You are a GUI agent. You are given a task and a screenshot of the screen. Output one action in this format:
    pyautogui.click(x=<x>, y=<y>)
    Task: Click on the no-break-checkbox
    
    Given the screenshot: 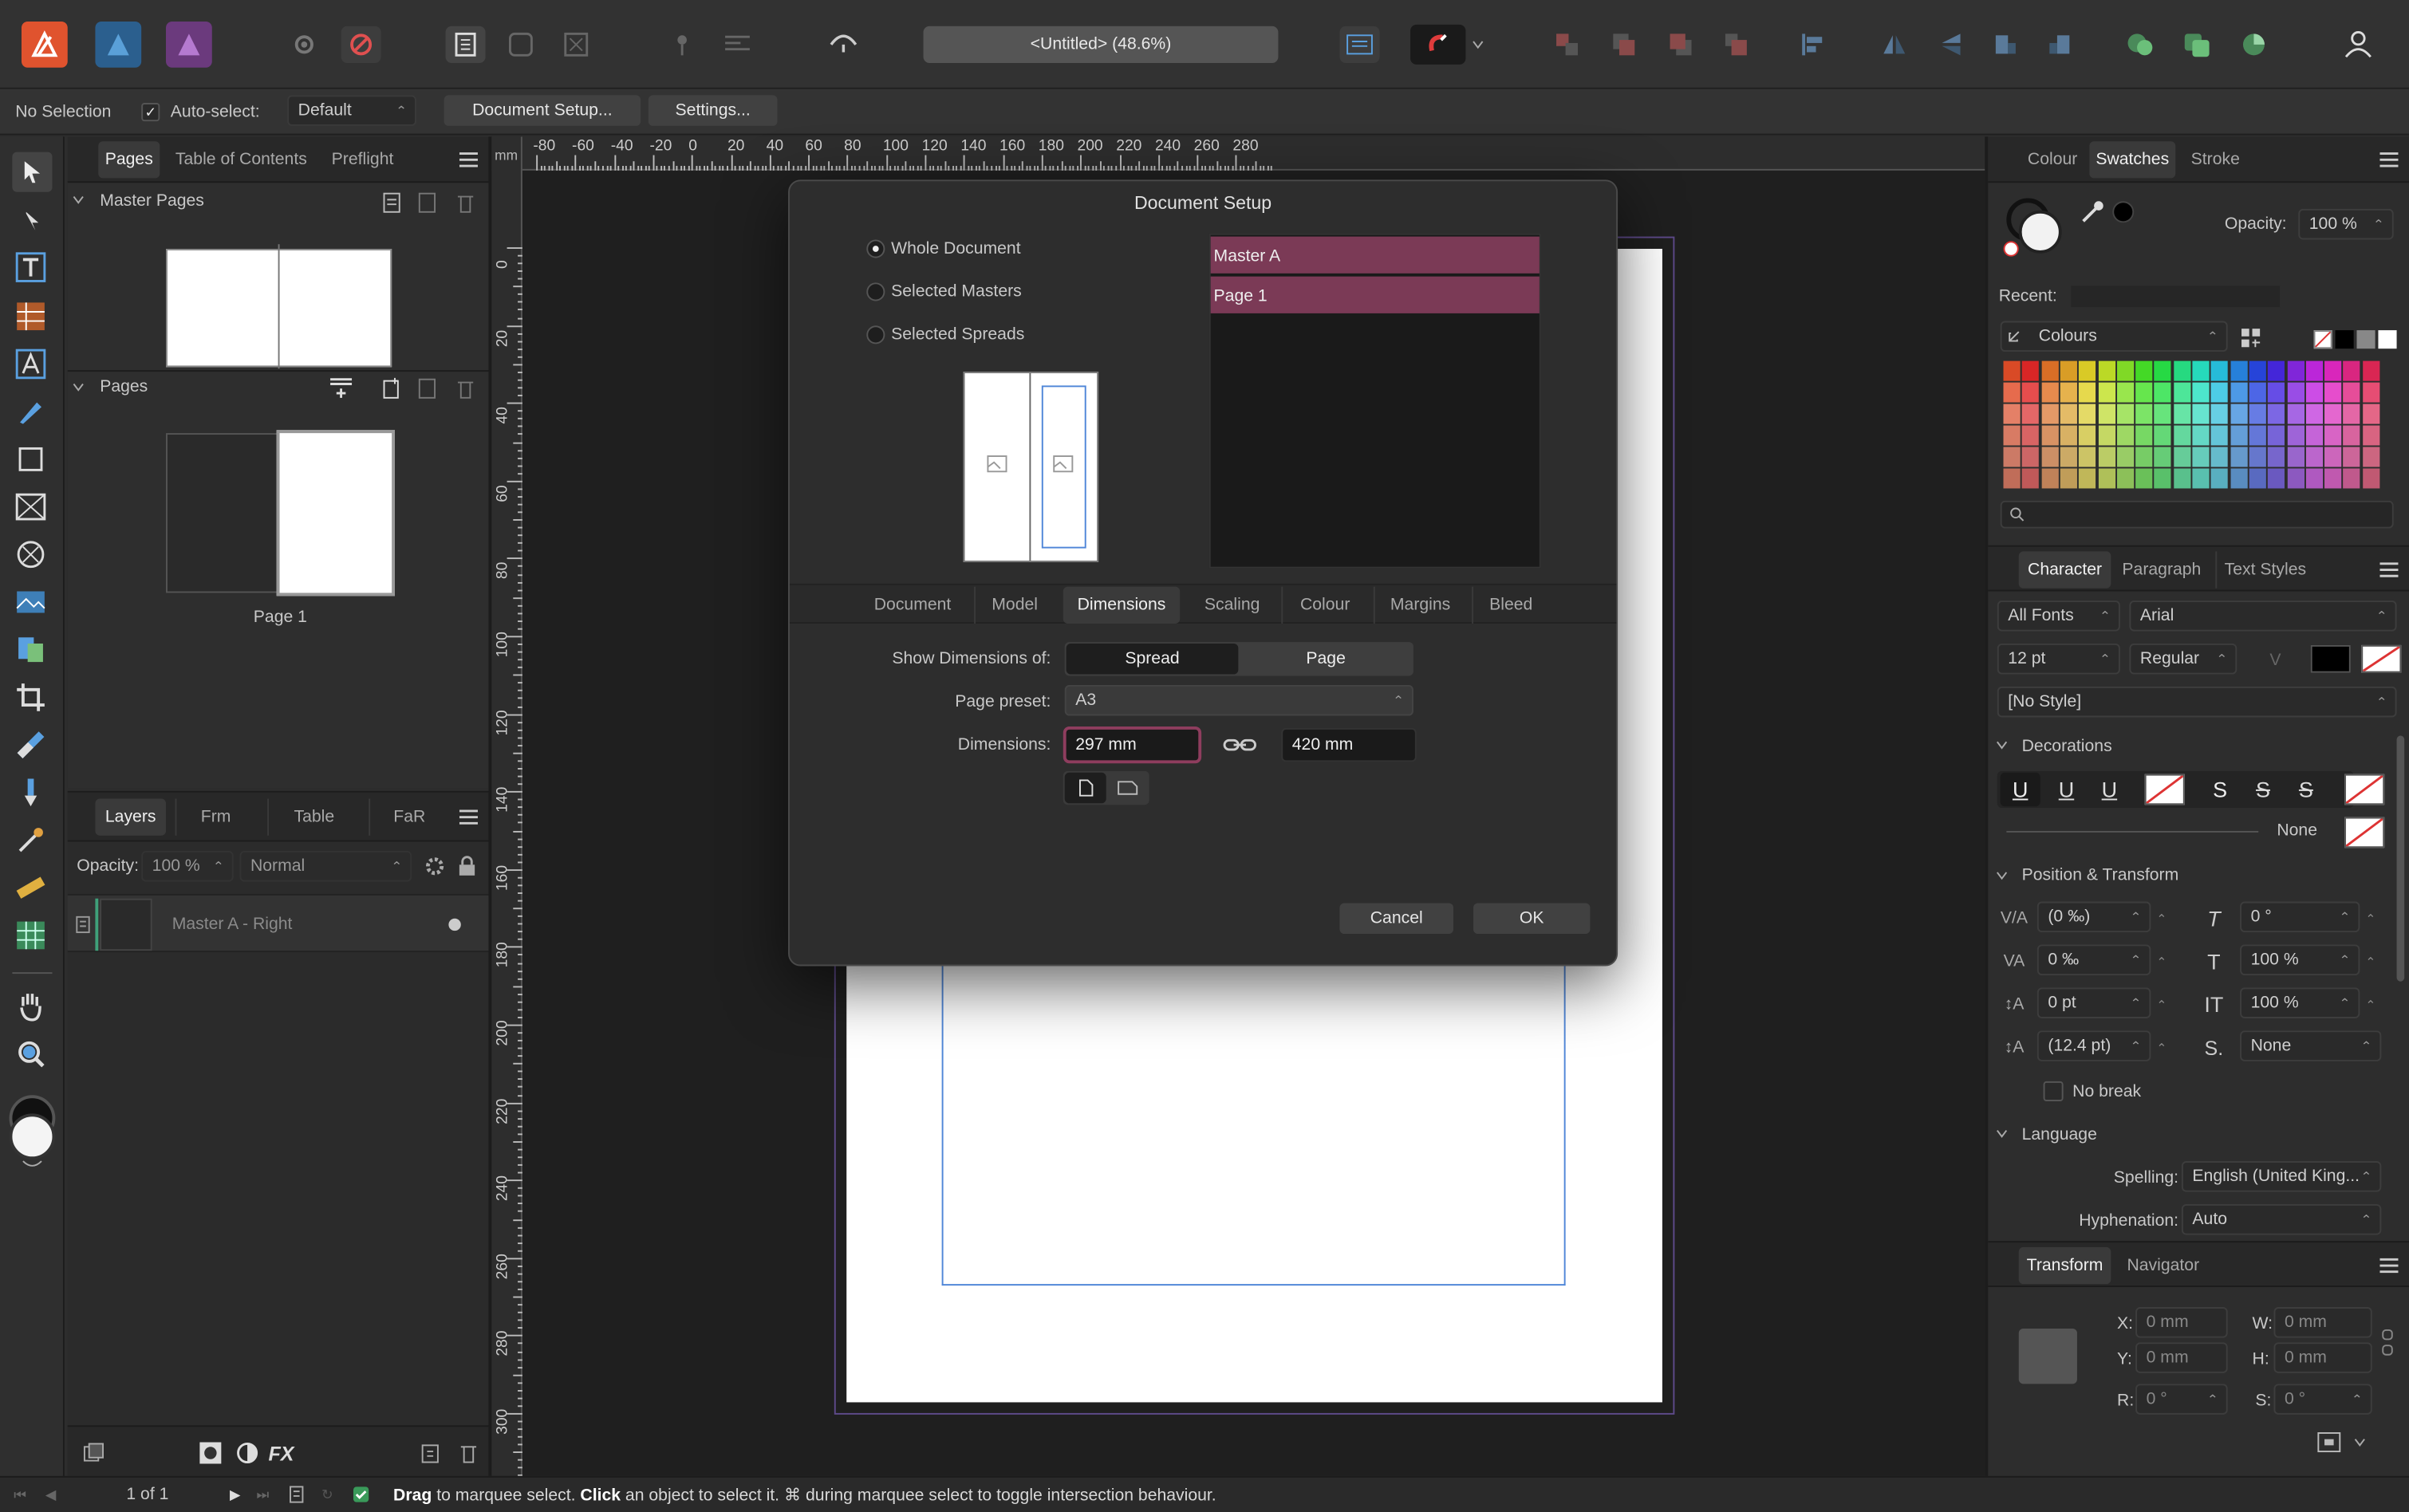 What is the action you would take?
    pyautogui.click(x=2053, y=1091)
    